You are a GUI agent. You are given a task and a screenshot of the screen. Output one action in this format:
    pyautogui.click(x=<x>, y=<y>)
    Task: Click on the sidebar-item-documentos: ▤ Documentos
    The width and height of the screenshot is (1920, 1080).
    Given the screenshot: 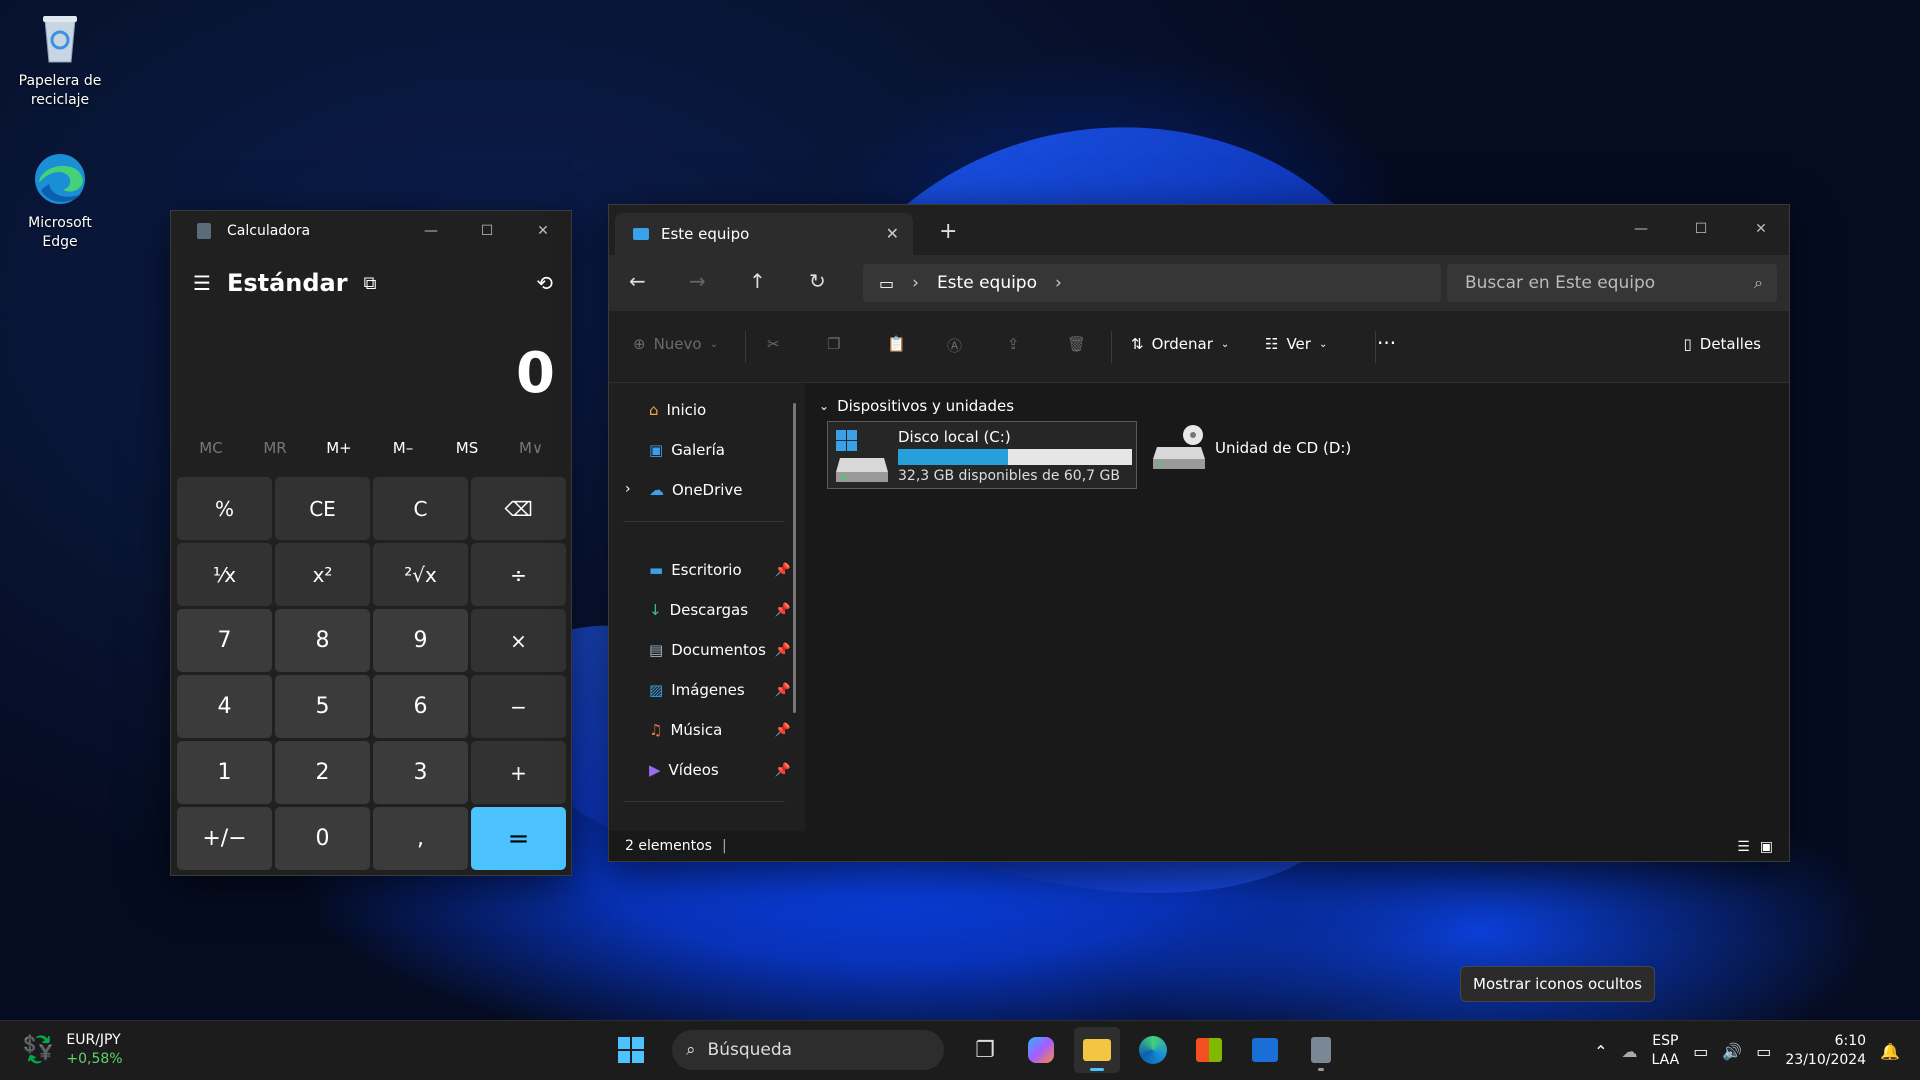 What is the action you would take?
    pyautogui.click(x=707, y=650)
    